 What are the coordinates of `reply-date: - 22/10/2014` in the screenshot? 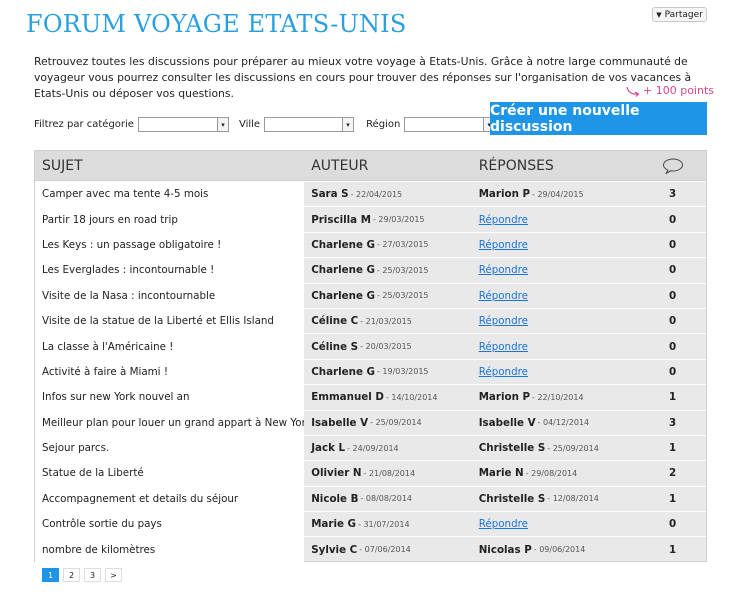 It's located at (558, 397).